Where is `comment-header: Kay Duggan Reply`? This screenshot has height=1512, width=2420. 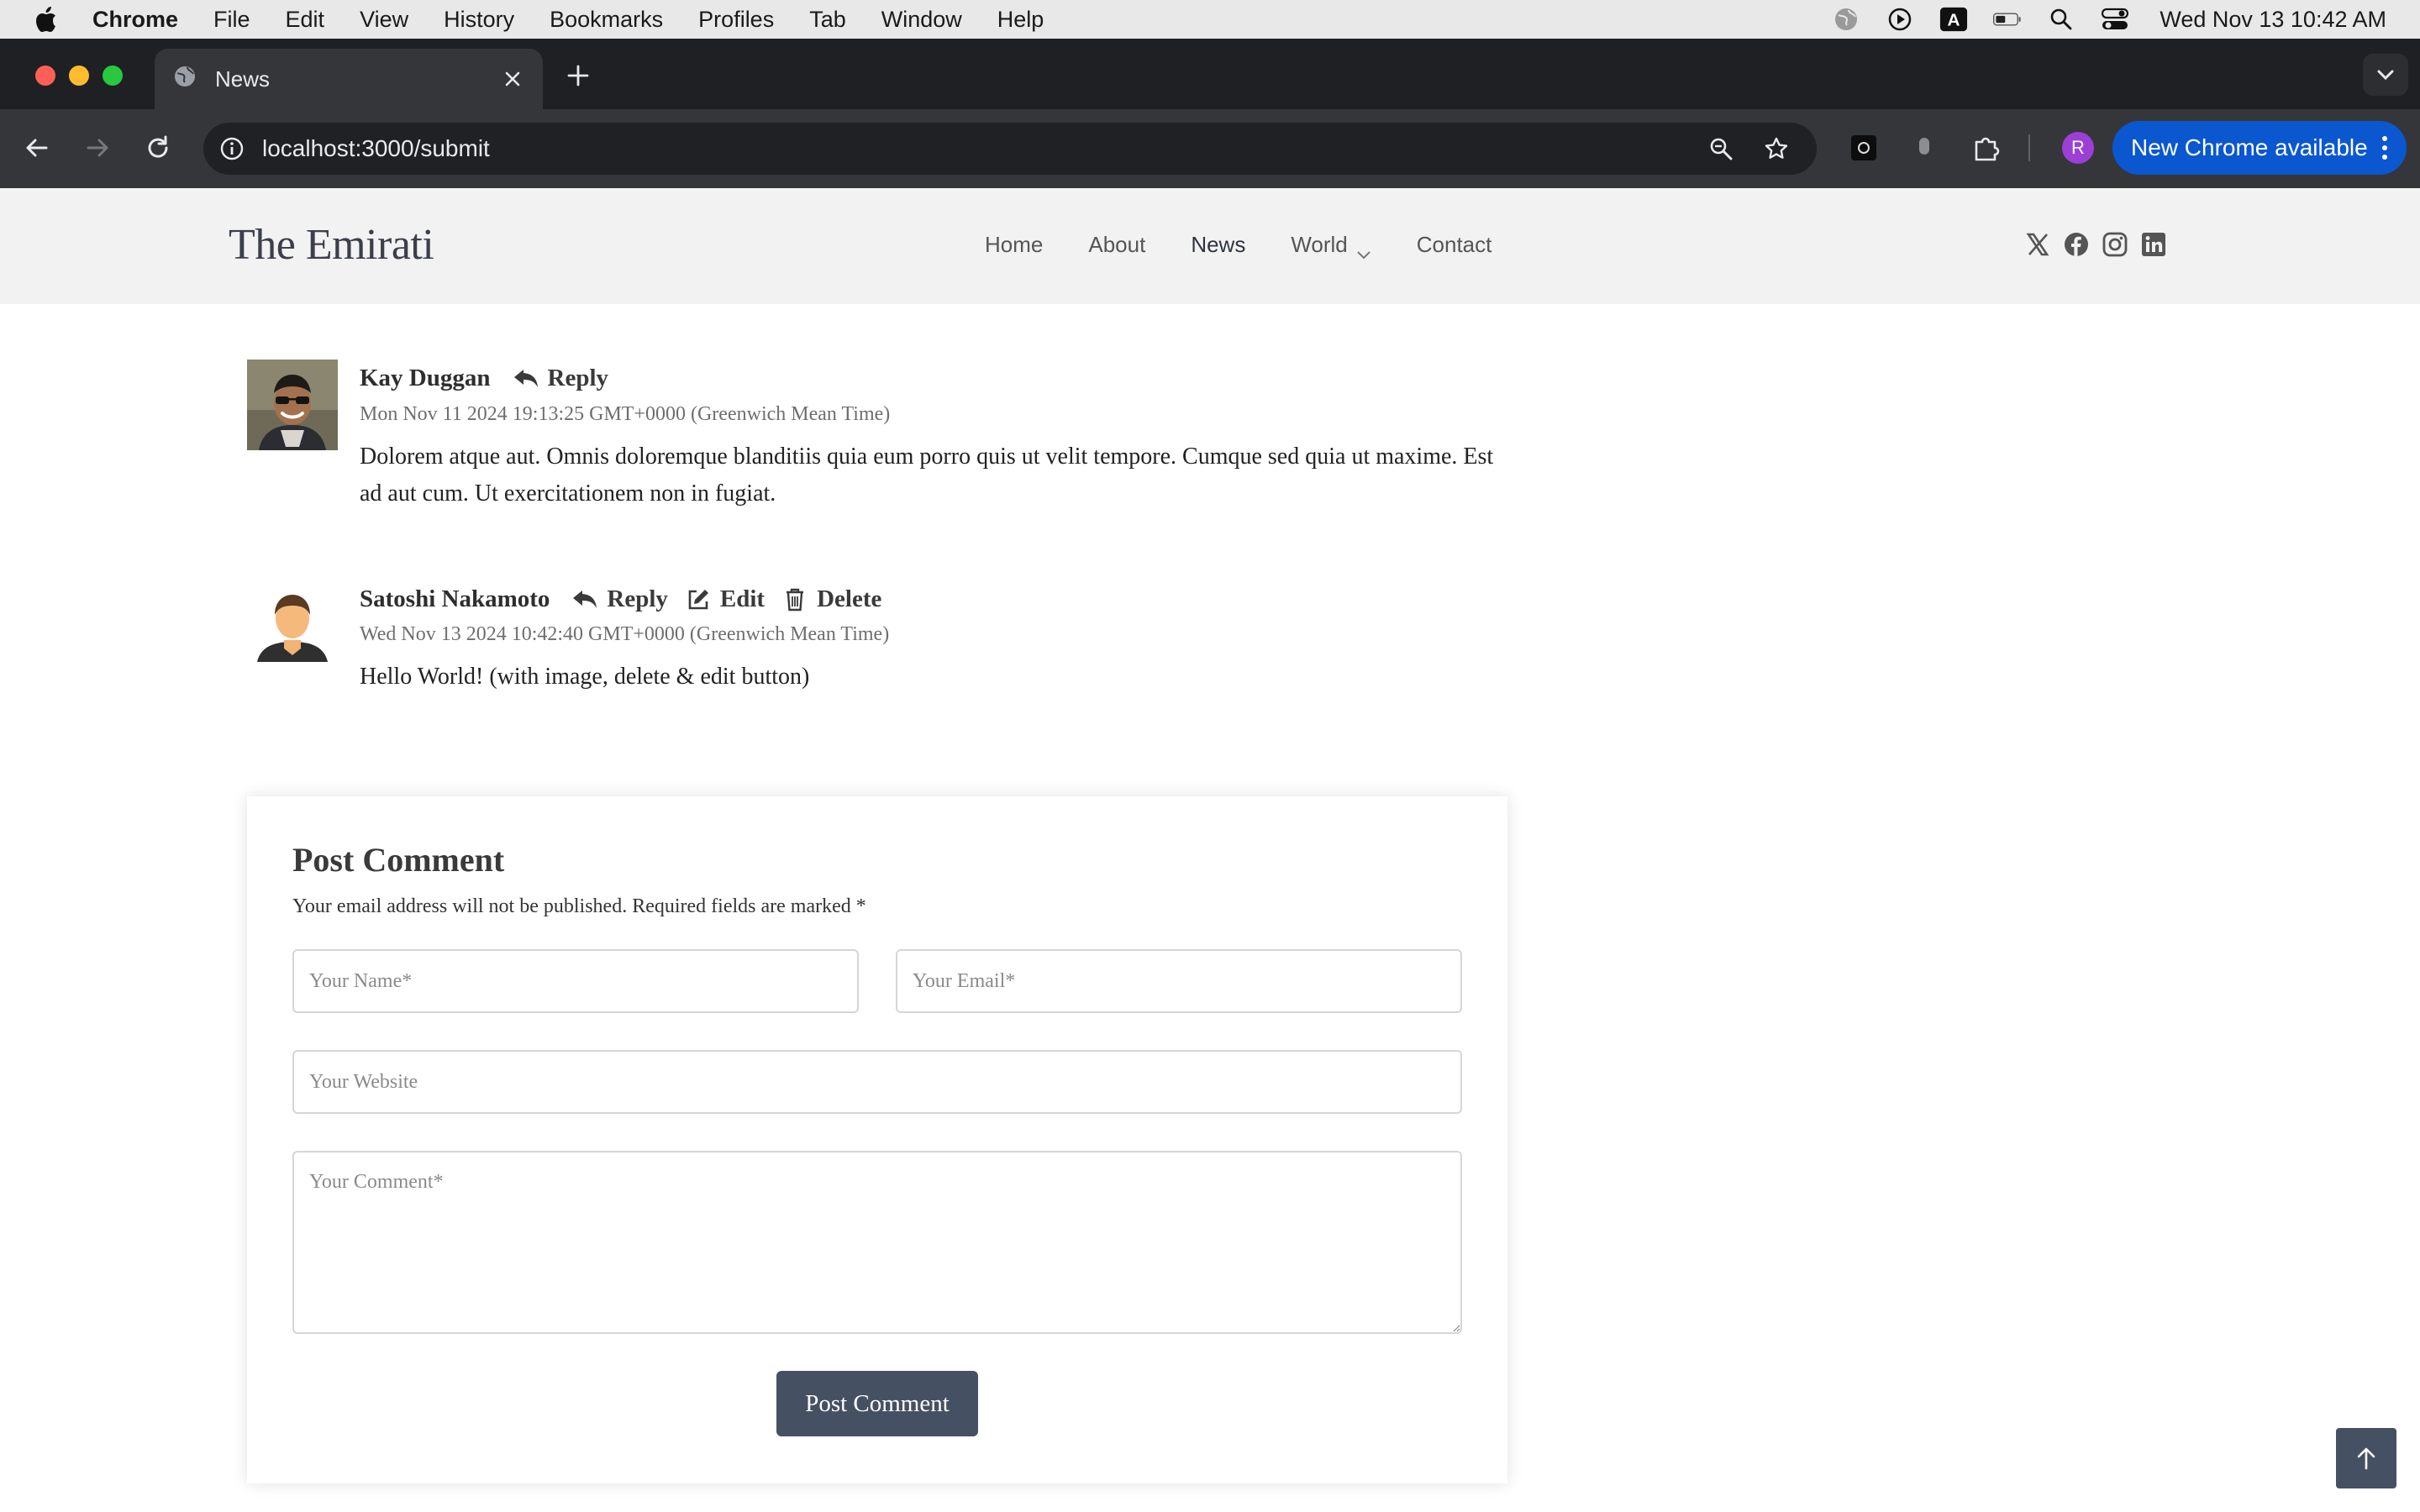
comment-header: Kay Duggan Reply is located at coordinates (493, 378).